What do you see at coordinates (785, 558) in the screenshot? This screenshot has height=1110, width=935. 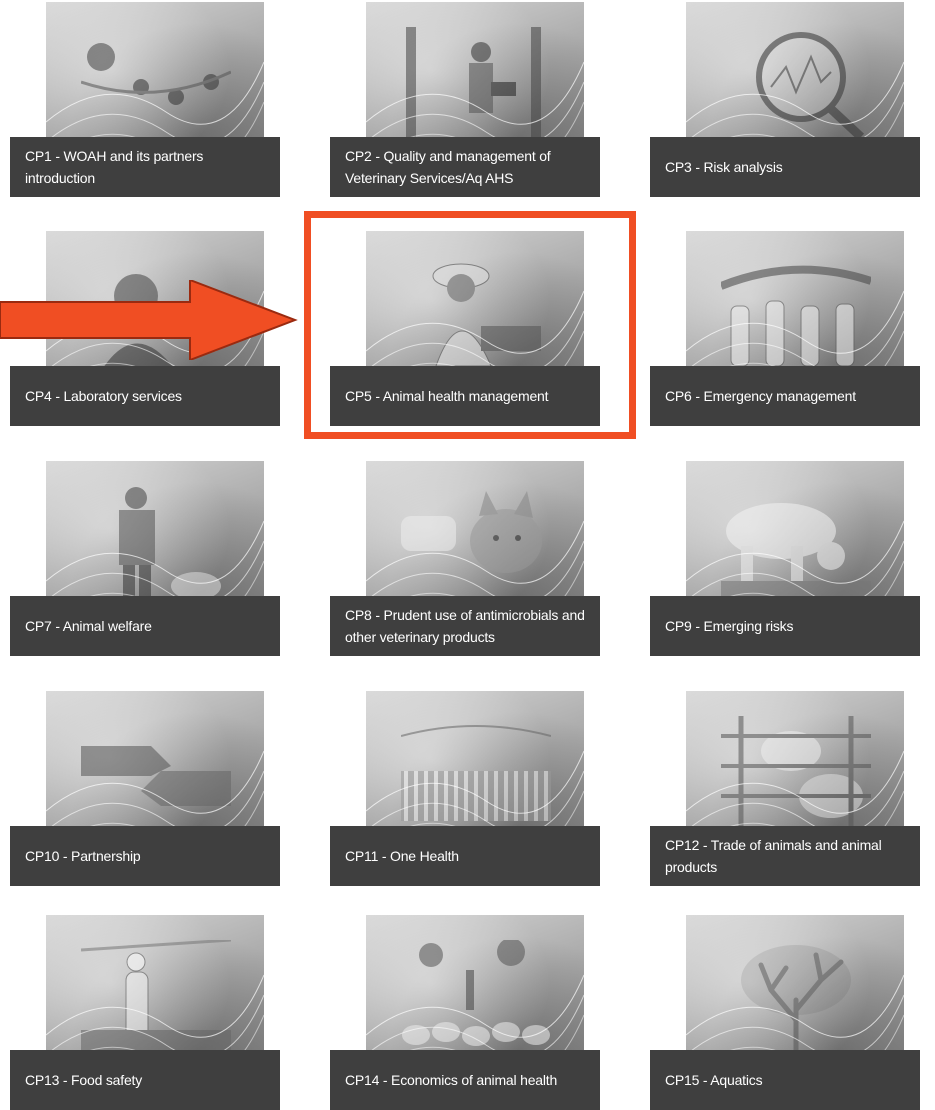 I see `module-card-cp9: CP9 - Emerging risks` at bounding box center [785, 558].